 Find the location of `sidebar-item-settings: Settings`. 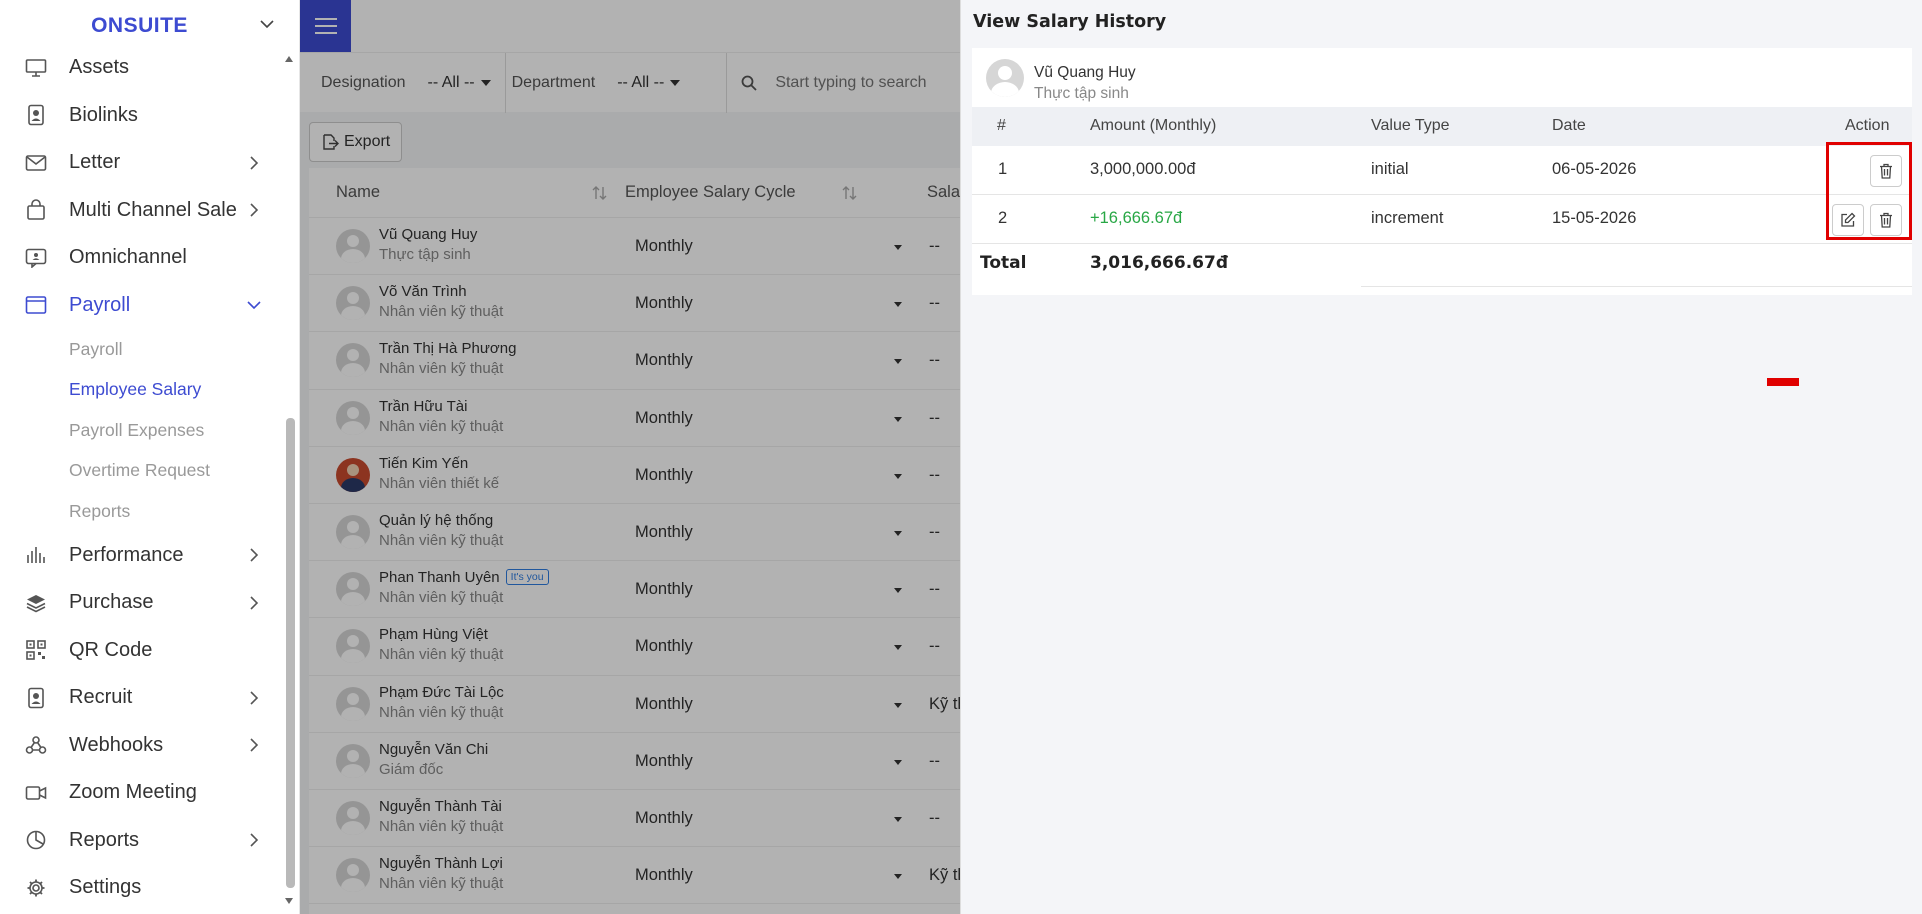

sidebar-item-settings: Settings is located at coordinates (140, 888).